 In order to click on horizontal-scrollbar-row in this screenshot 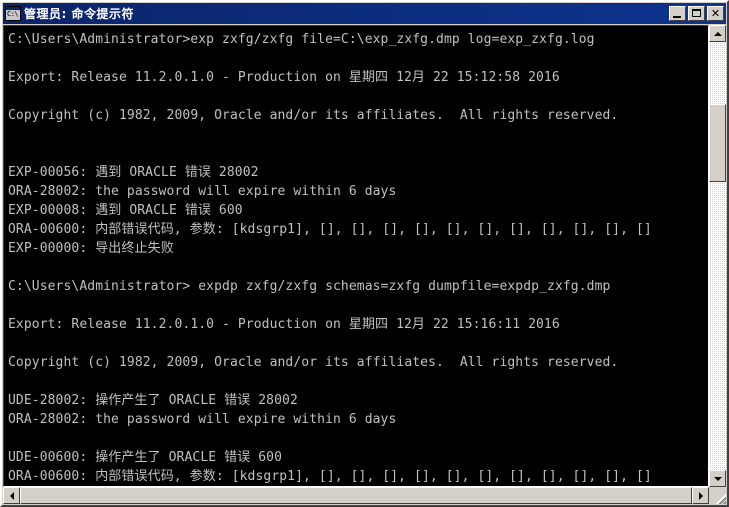, I will do `click(364, 495)`.